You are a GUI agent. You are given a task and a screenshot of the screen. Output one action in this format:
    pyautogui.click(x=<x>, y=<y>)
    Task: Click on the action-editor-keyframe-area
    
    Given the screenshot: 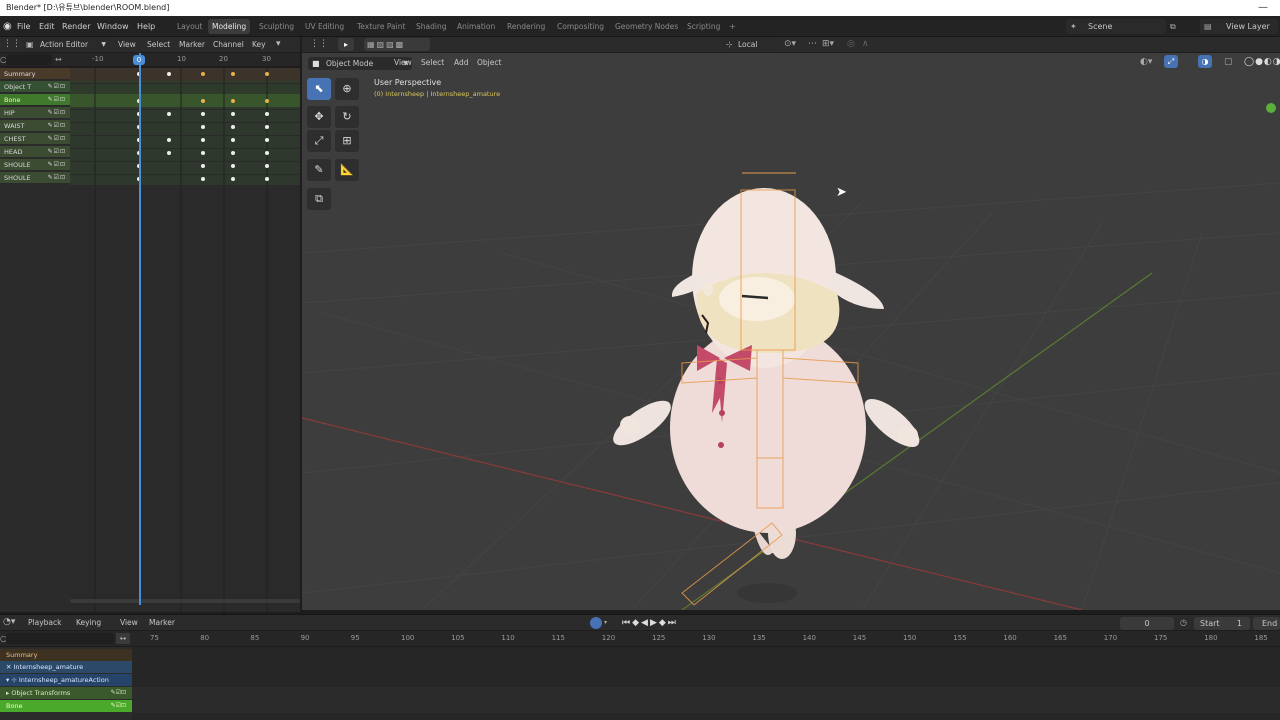 What is the action you would take?
    pyautogui.click(x=185, y=340)
    